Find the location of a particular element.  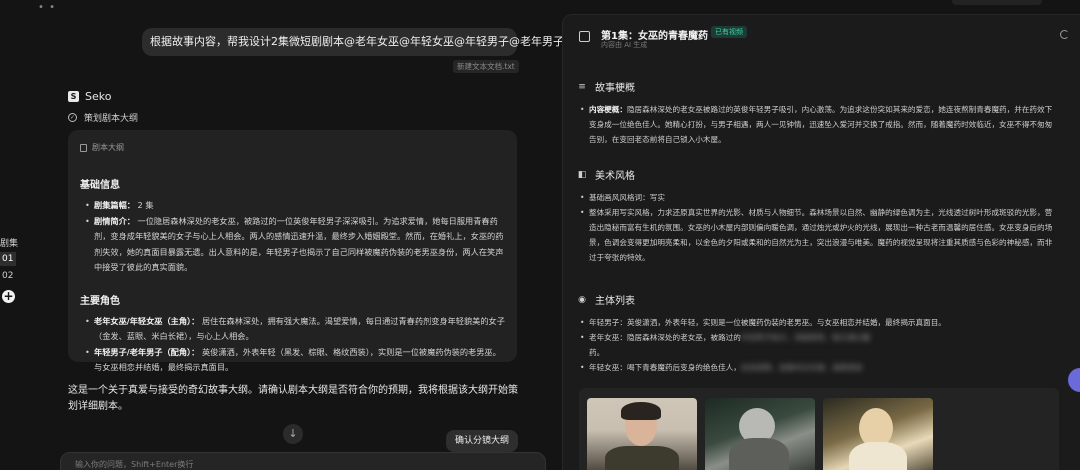

check-icon: ✓ is located at coordinates (72, 117).